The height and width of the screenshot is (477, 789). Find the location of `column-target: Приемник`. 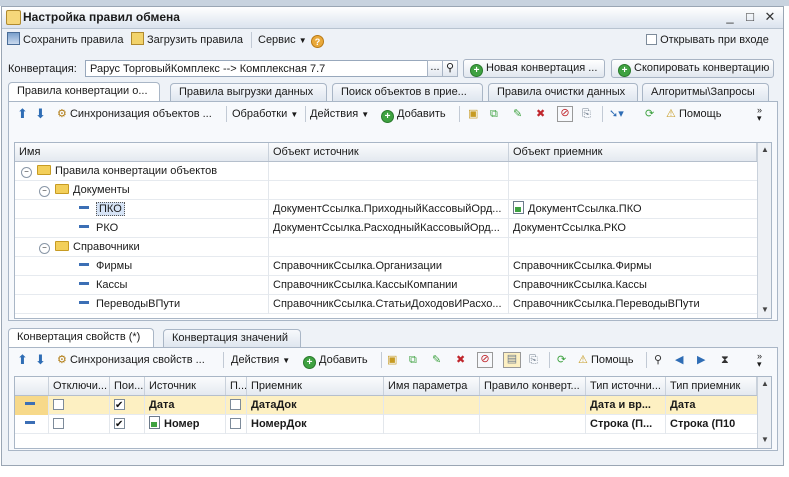

column-target: Приемник is located at coordinates (315, 386).